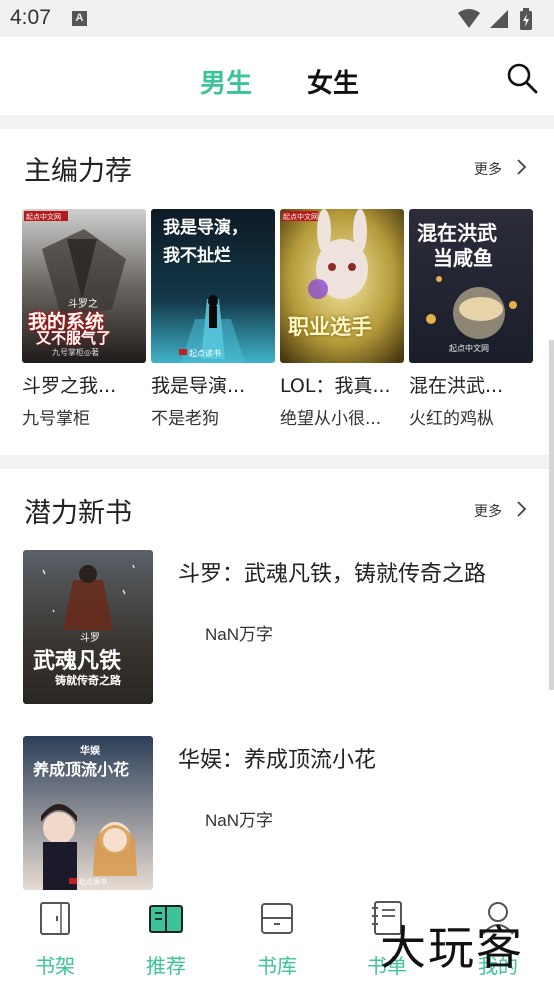 The height and width of the screenshot is (984, 554). Describe the element at coordinates (55, 966) in the screenshot. I see `nav-label: 书架` at that location.